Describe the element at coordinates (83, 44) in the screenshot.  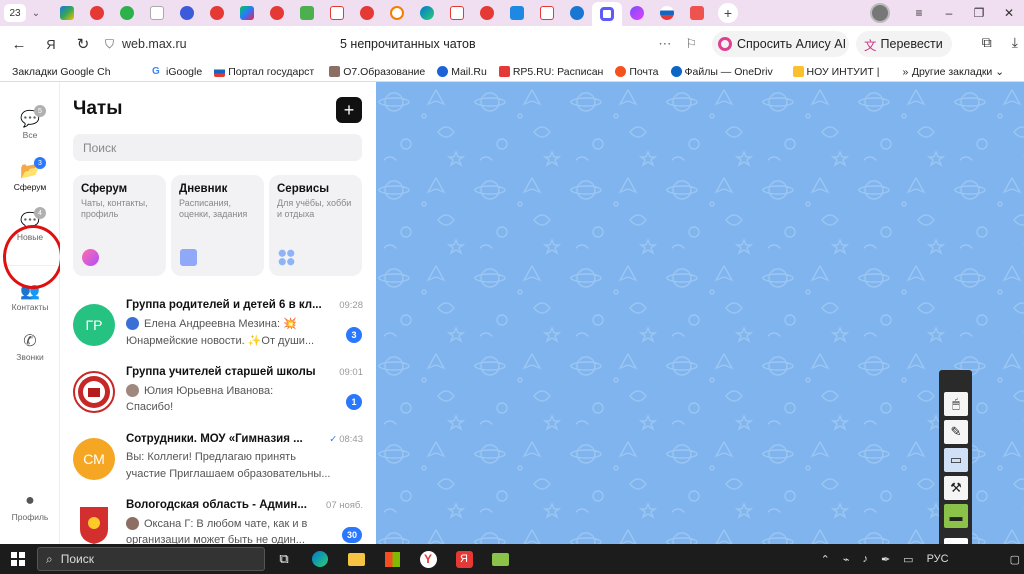
I see `reload-icon: ↻` at that location.